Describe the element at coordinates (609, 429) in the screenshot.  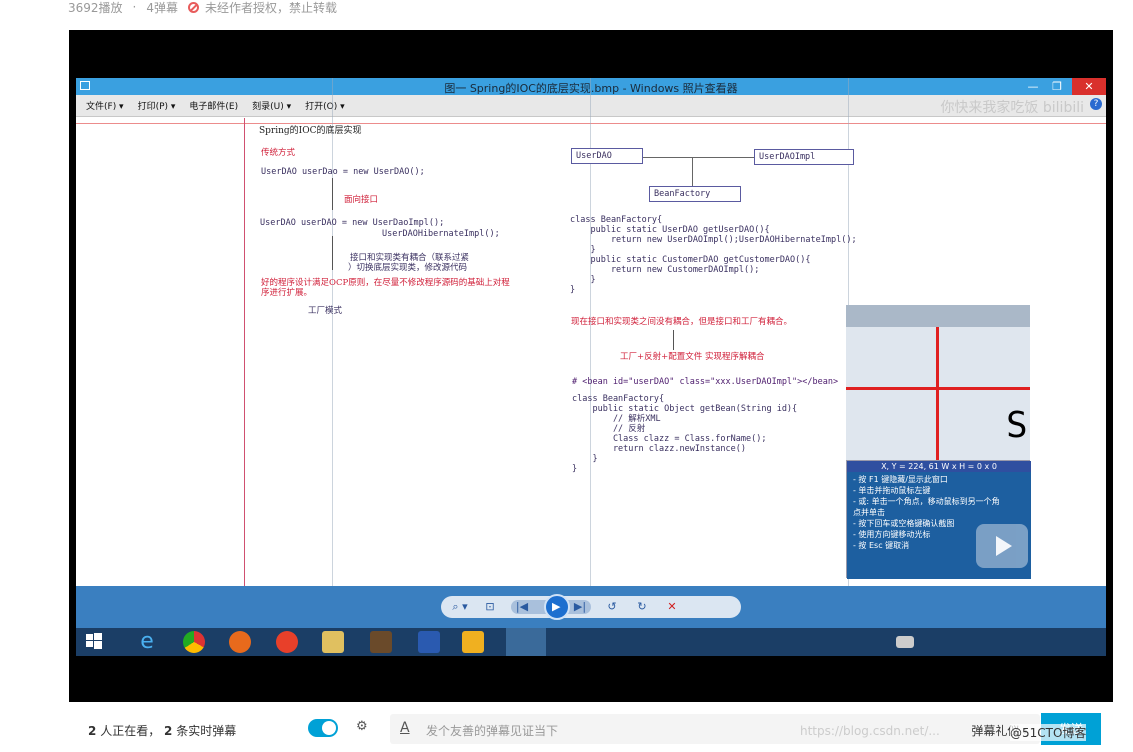
I see `code-line: // 反射` at that location.